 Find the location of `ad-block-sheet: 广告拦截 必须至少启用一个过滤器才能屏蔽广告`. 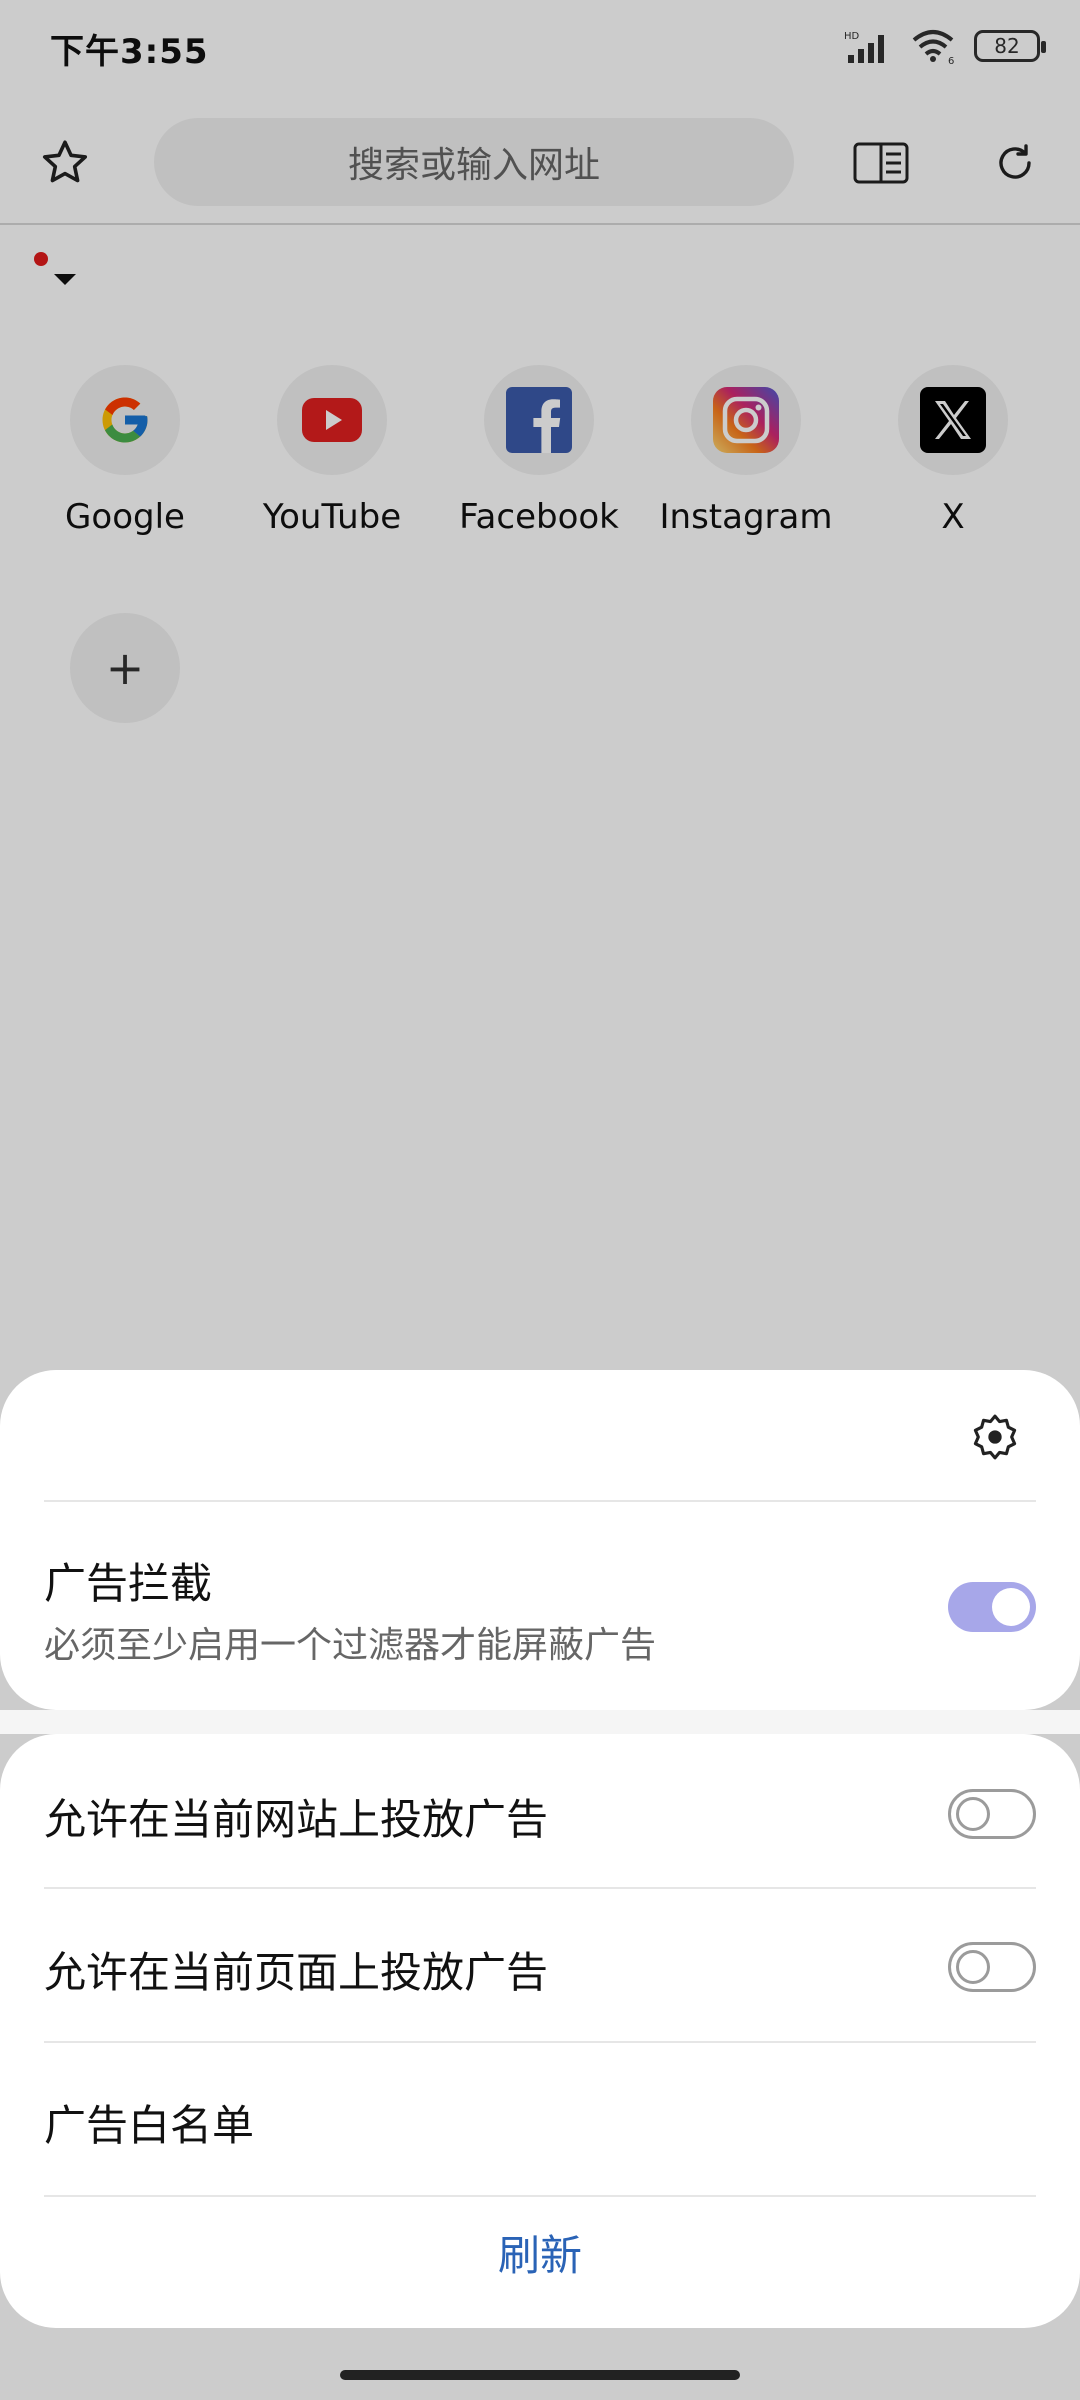

ad-block-sheet: 广告拦截 必须至少启用一个过滤器才能屏蔽广告 is located at coordinates (540, 1540).